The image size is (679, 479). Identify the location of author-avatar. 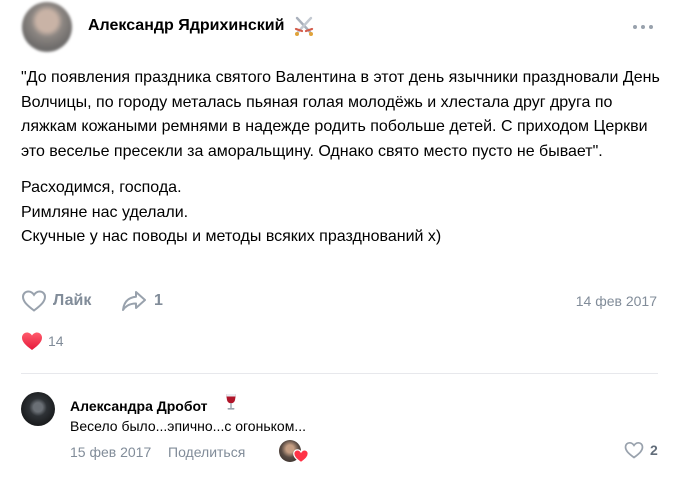
(47, 27).